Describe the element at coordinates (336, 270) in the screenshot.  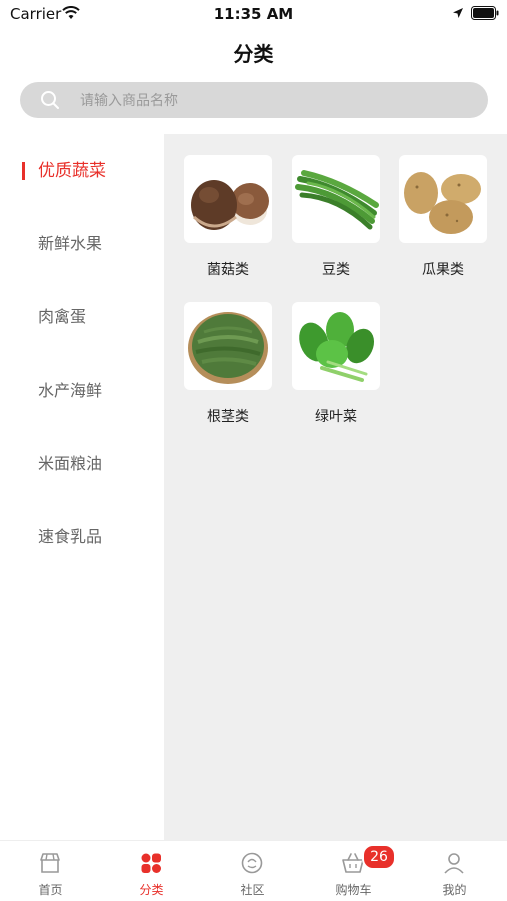
I see `category-label: 豆类` at that location.